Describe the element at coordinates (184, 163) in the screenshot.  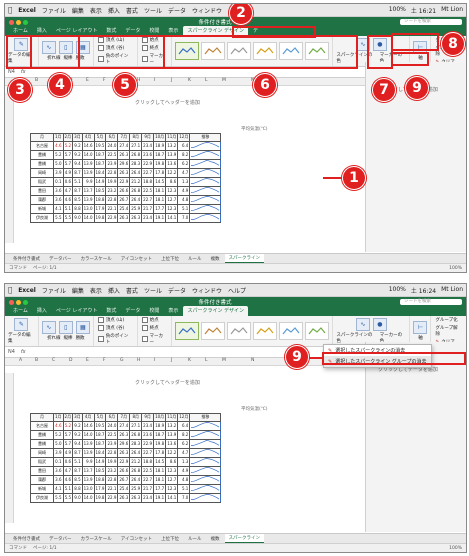
I see `value-cell: 6.2` at that location.